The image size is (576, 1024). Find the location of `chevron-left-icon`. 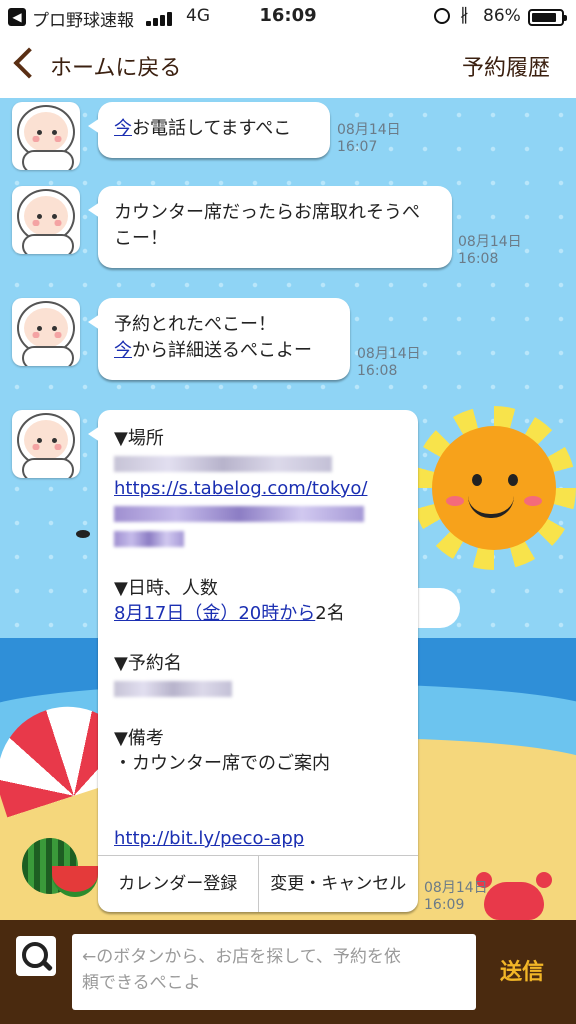

chevron-left-icon is located at coordinates (29, 63).